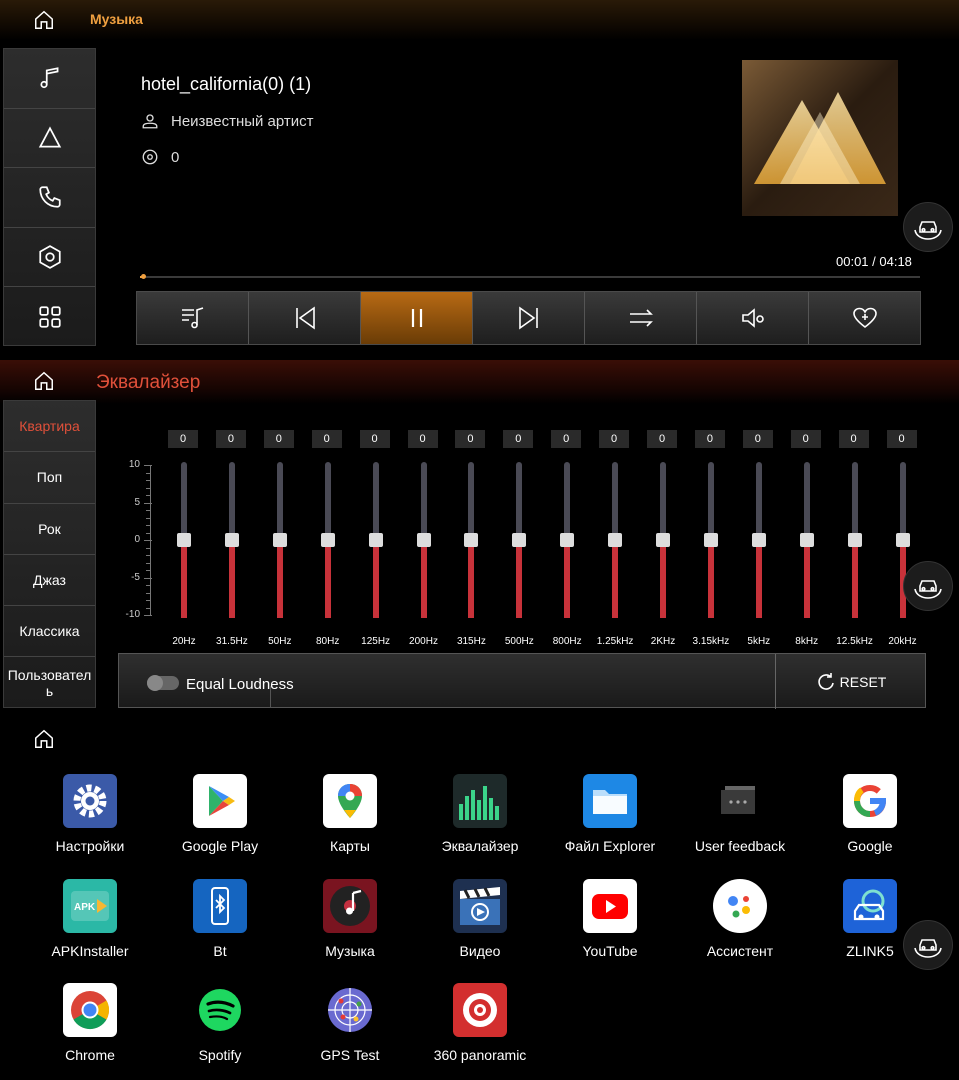  What do you see at coordinates (870, 801) in the screenshot?
I see `google-icon` at bounding box center [870, 801].